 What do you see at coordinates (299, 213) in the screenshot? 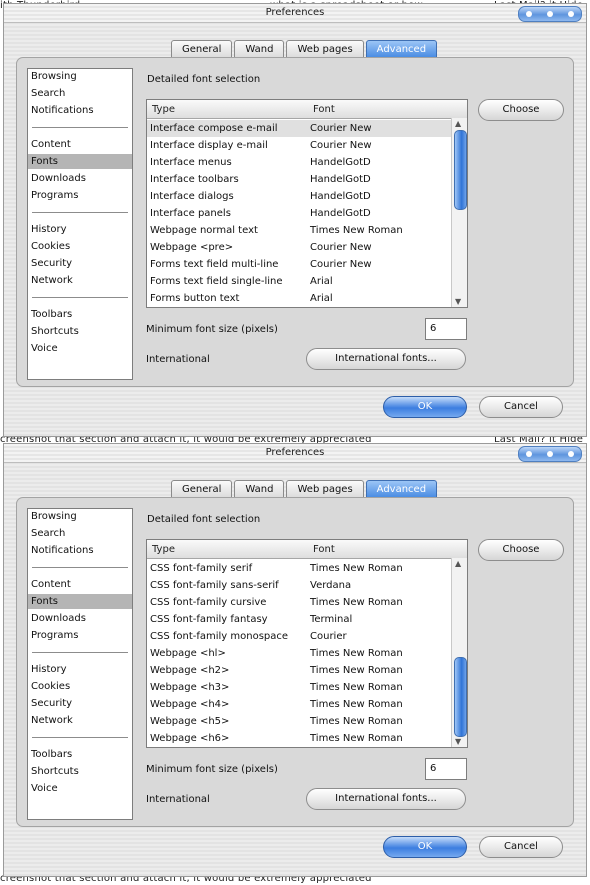
I see `font-list-row: Interface panels HandelGotD` at bounding box center [299, 213].